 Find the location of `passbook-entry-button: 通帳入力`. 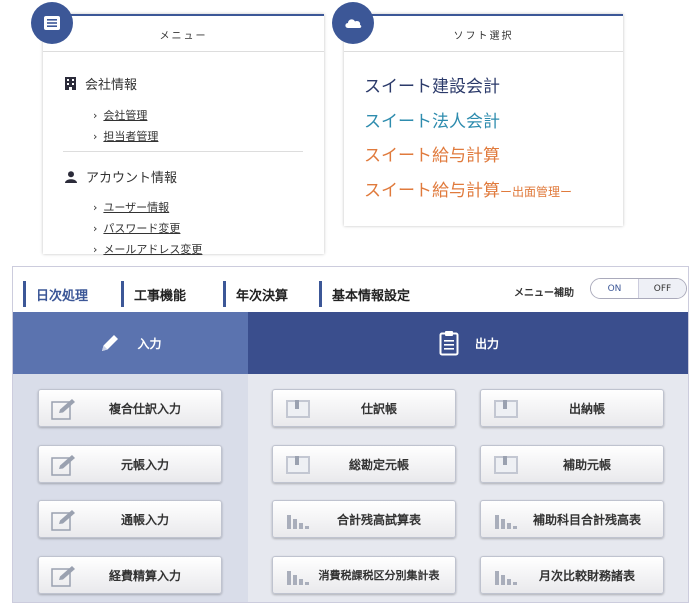

passbook-entry-button: 通帳入力 is located at coordinates (130, 519).